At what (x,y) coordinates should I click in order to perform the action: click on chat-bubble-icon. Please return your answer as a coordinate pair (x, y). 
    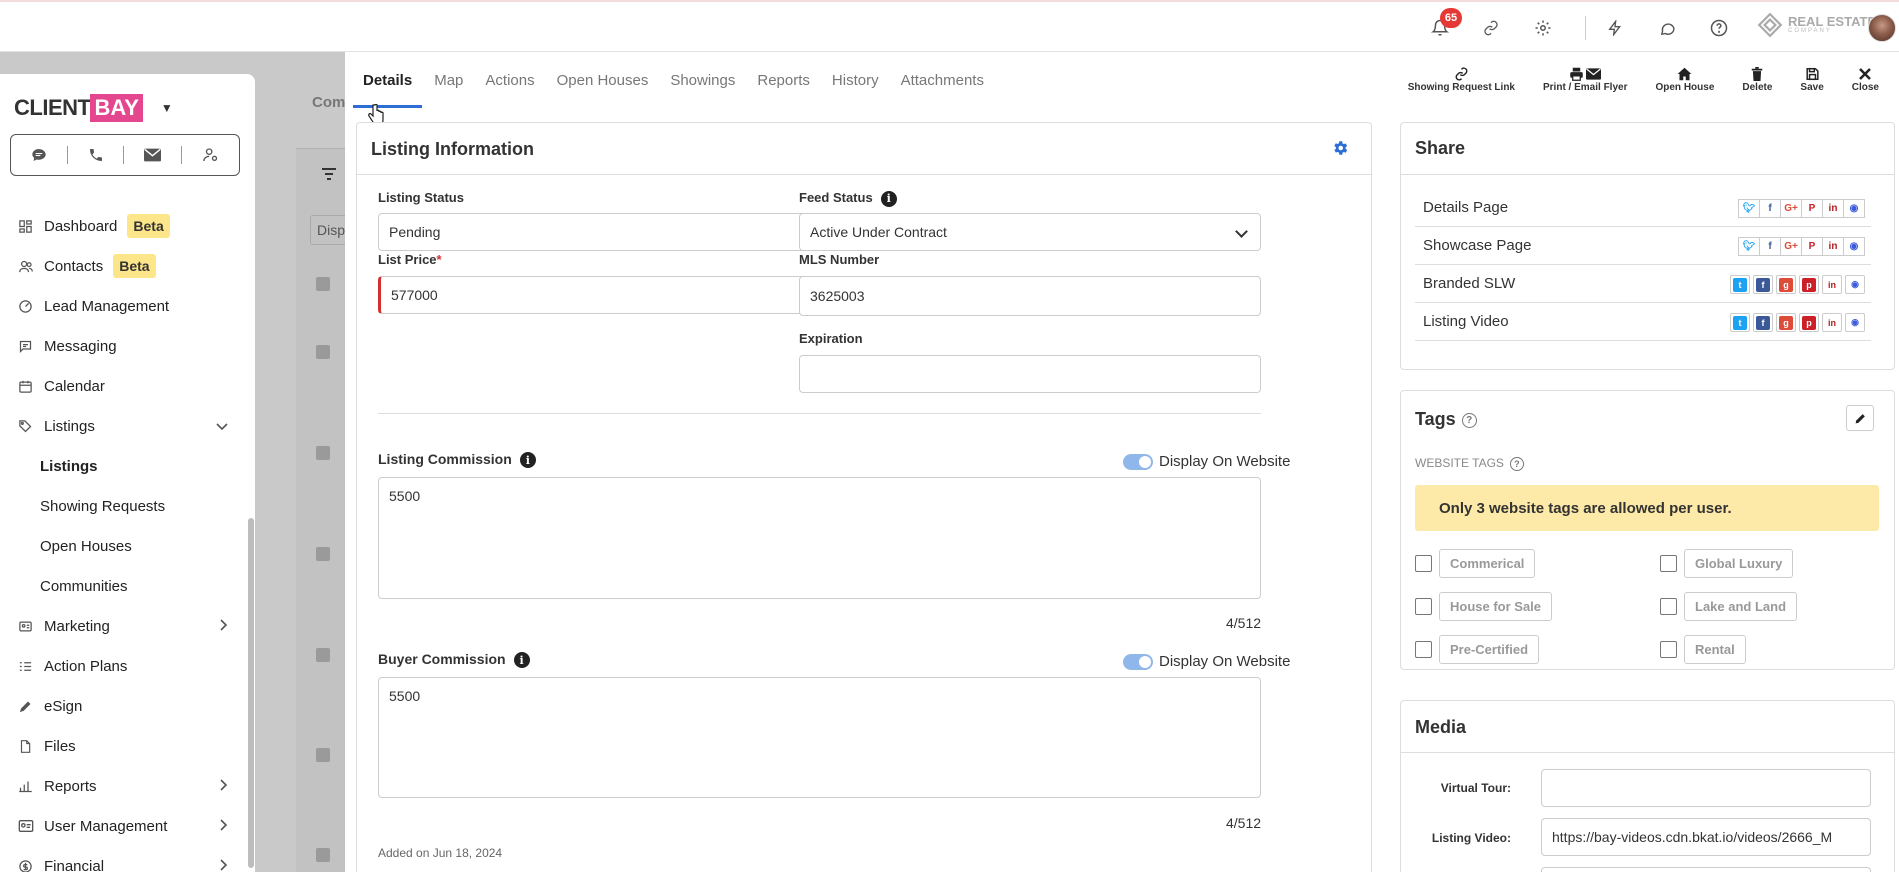
    Looking at the image, I should click on (39, 155).